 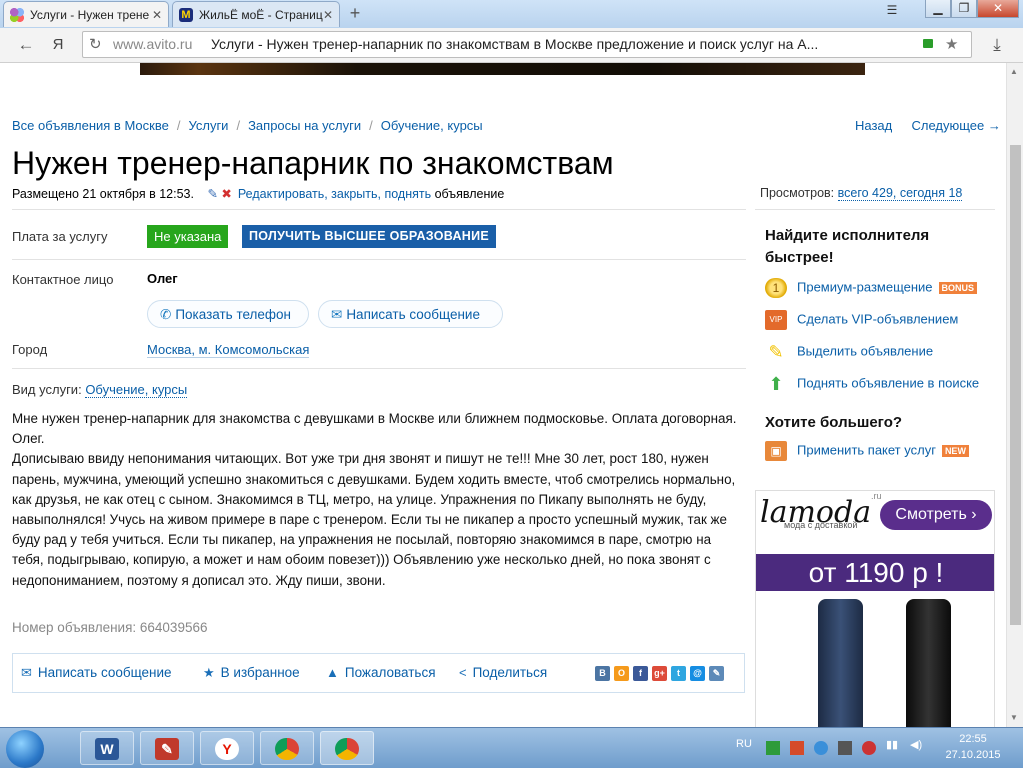 I want to click on tray-box-icon, so click(x=845, y=748).